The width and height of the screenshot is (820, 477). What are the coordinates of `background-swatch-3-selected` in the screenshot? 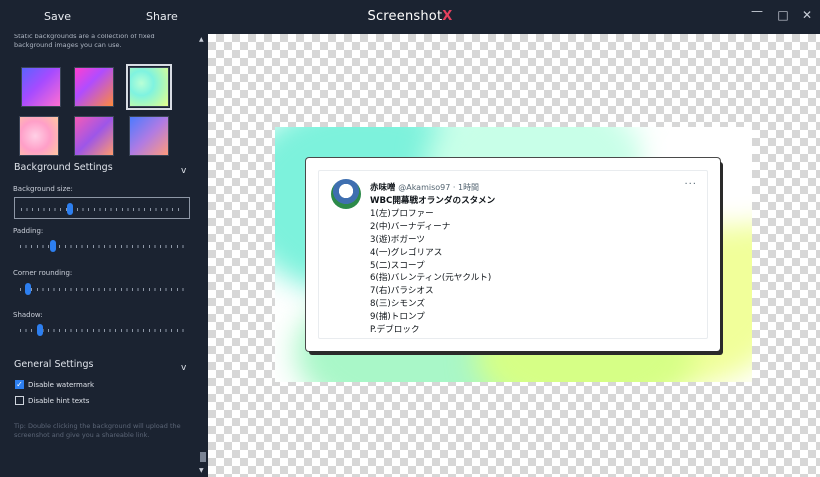 It's located at (149, 87).